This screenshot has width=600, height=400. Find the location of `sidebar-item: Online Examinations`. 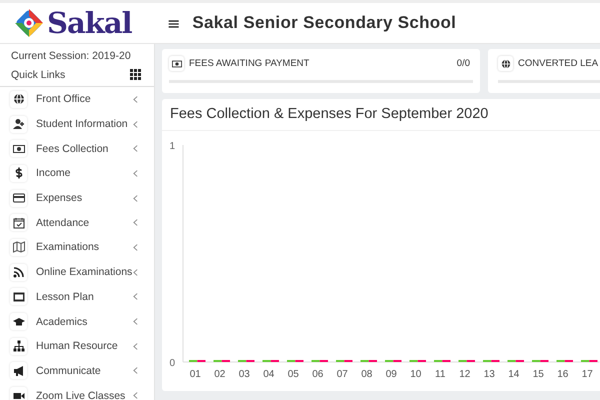

sidebar-item: Online Examinations is located at coordinates (82, 272).